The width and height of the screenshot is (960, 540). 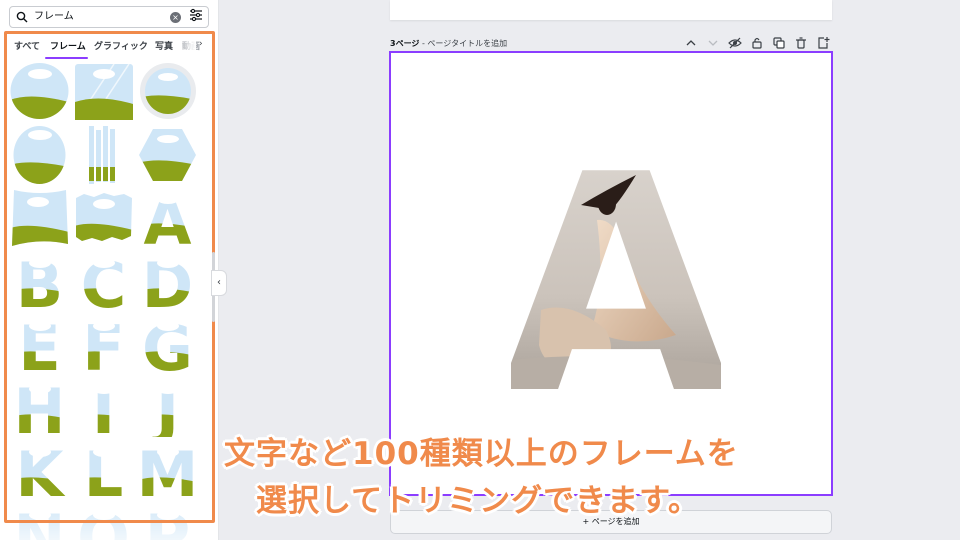 I want to click on duplicate-icon, so click(x=779, y=43).